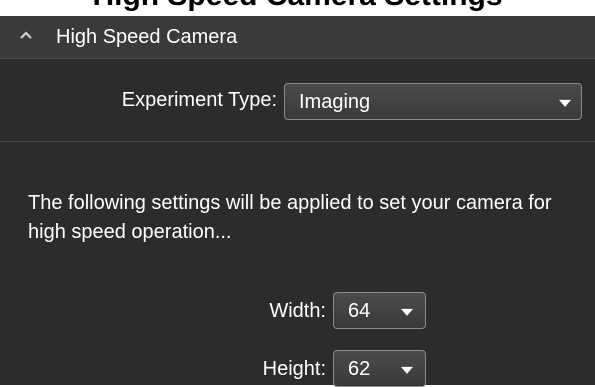 The width and height of the screenshot is (595, 387). Describe the element at coordinates (147, 37) in the screenshot. I see `section-title: High Speed Camera` at that location.